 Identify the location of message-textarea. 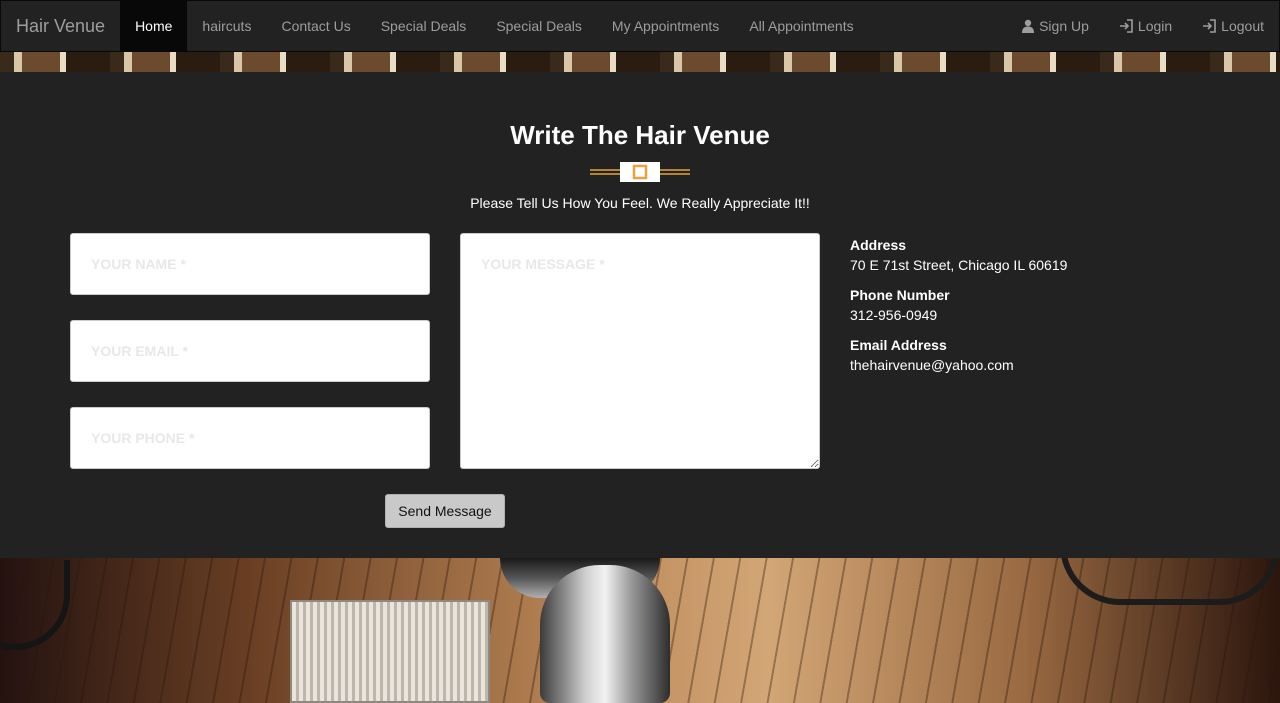
(640, 351).